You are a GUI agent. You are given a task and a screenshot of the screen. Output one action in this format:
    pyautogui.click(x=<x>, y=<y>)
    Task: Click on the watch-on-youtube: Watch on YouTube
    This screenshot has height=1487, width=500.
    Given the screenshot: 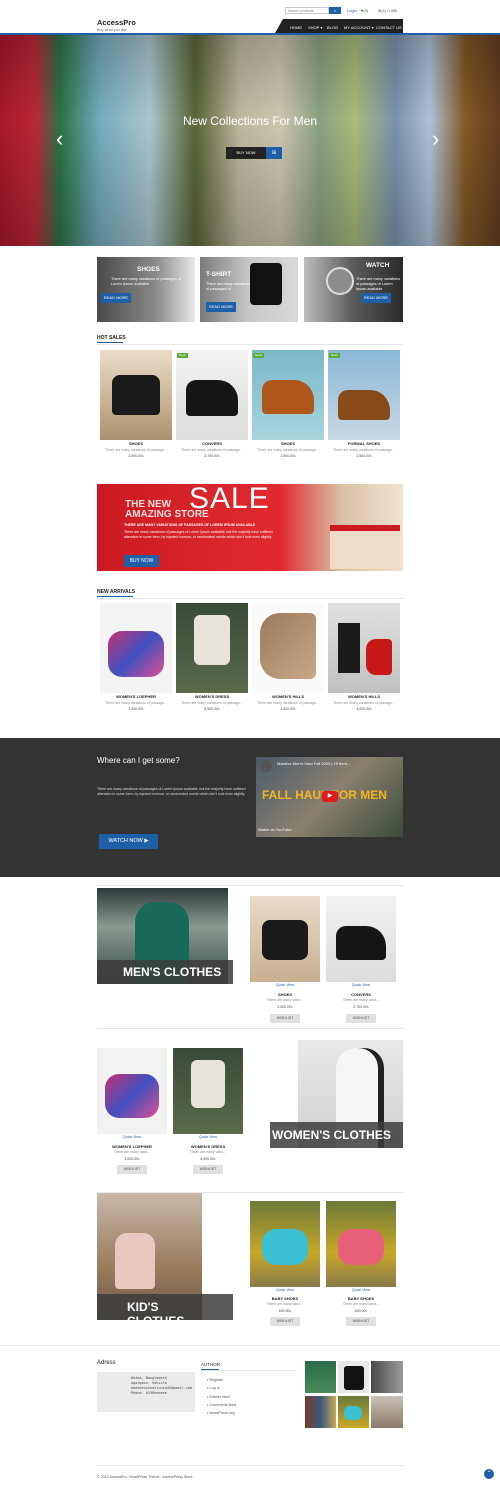 What is the action you would take?
    pyautogui.click(x=275, y=829)
    